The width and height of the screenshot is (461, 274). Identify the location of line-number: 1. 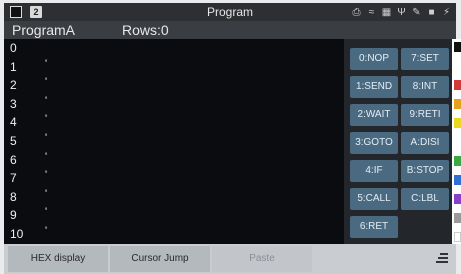
(13, 66).